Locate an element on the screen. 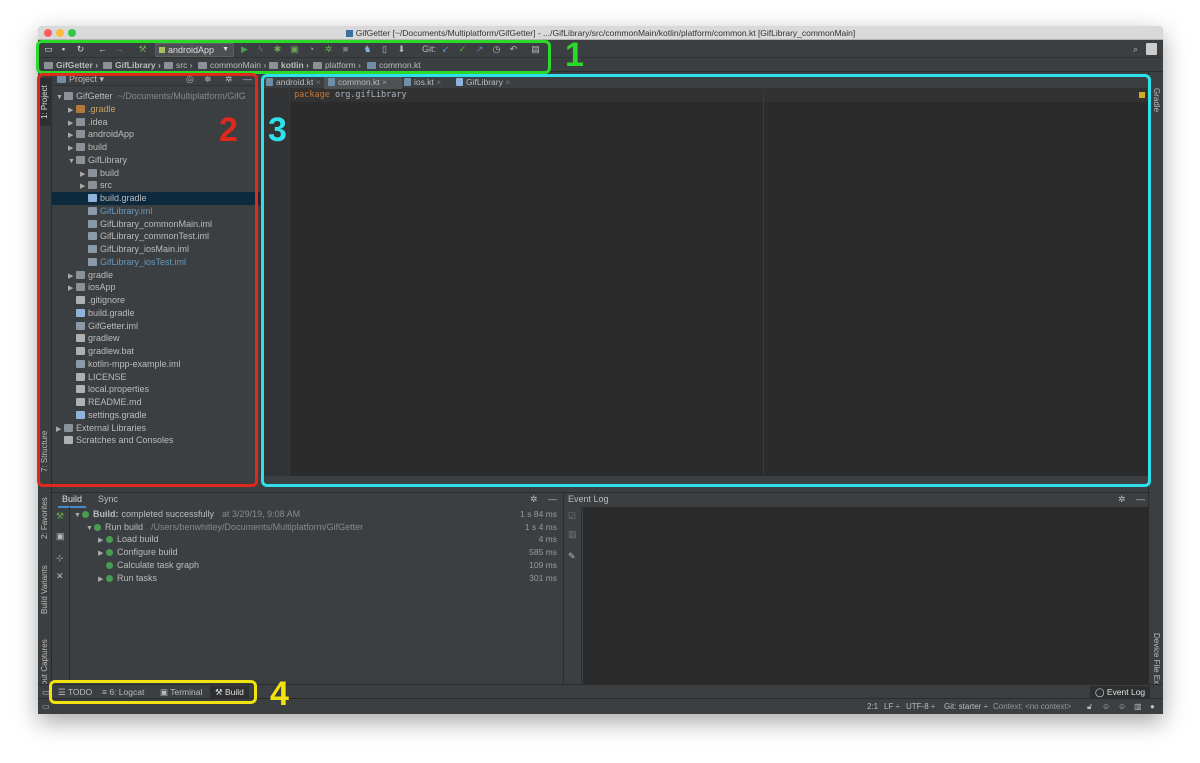 Image resolution: width=1200 pixels, height=763 pixels. build-step-label: Build: is located at coordinates (106, 514).